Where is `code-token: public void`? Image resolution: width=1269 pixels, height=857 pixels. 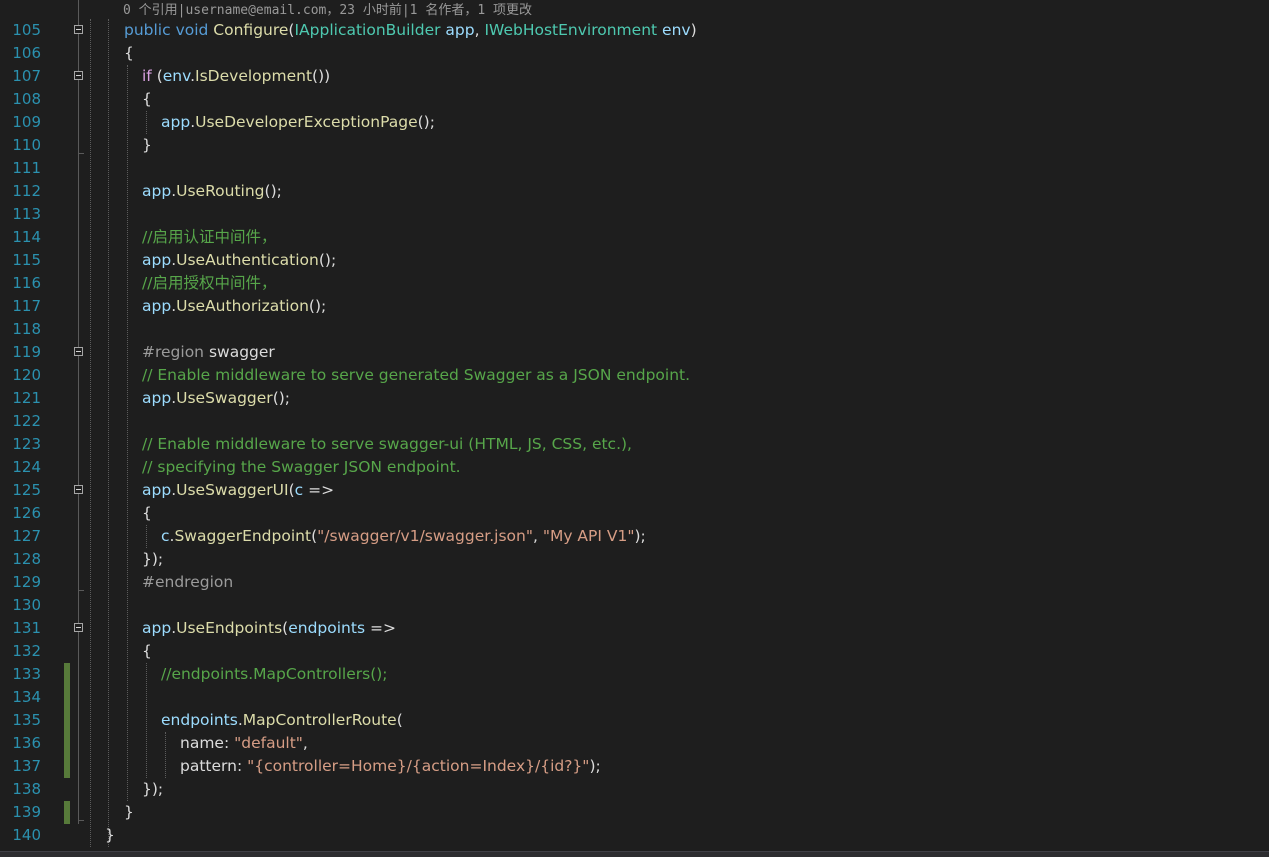
code-token: public void is located at coordinates (169, 30).